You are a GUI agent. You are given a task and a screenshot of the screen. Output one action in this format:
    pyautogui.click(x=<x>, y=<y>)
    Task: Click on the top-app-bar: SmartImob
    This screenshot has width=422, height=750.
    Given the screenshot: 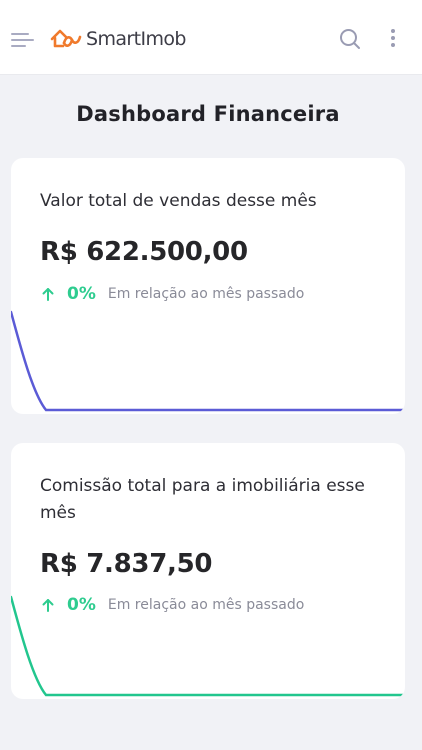 What is the action you would take?
    pyautogui.click(x=211, y=37)
    